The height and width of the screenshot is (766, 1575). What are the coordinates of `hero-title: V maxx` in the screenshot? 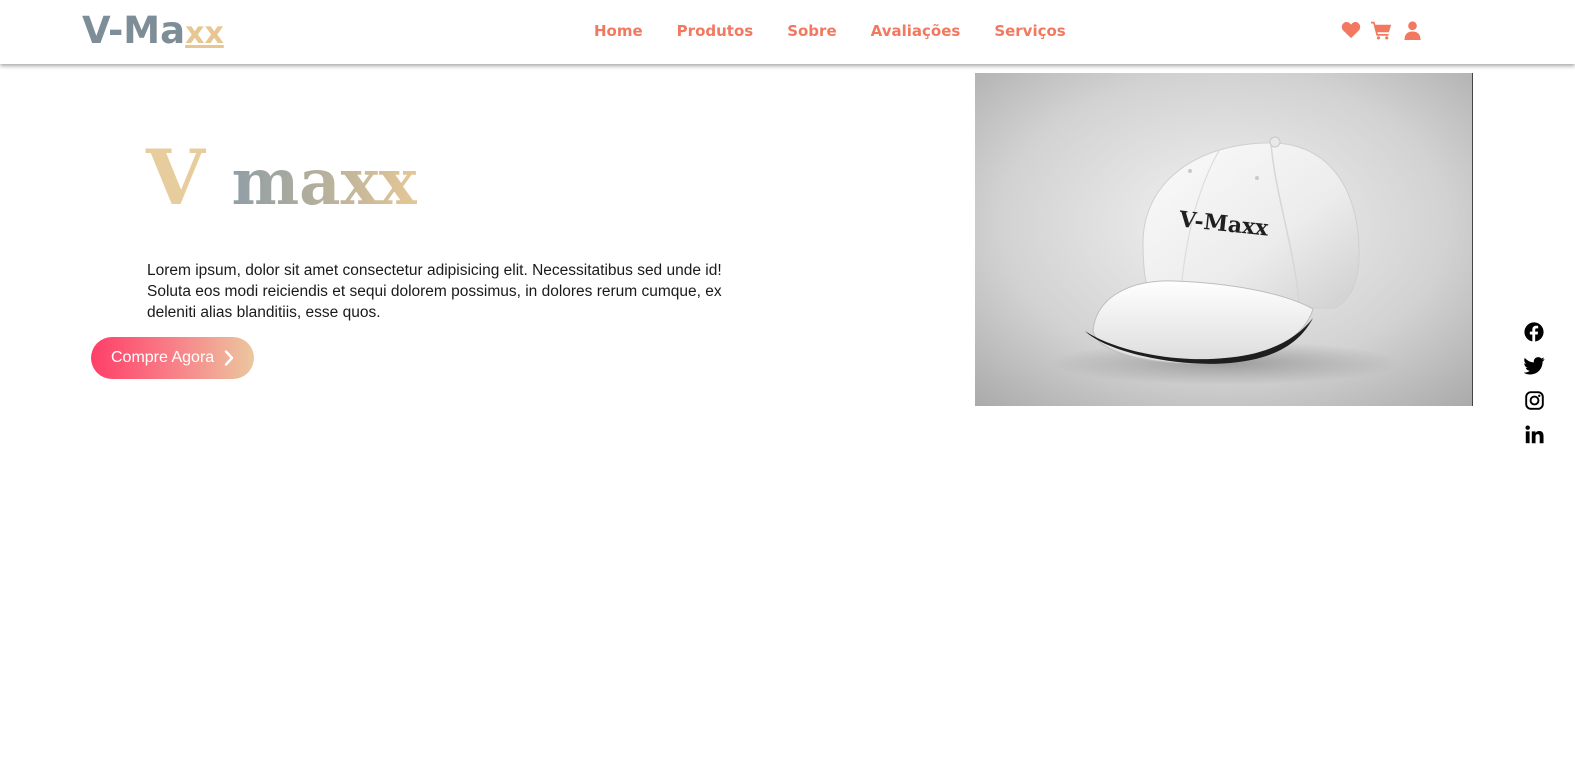 It's located at (281, 180).